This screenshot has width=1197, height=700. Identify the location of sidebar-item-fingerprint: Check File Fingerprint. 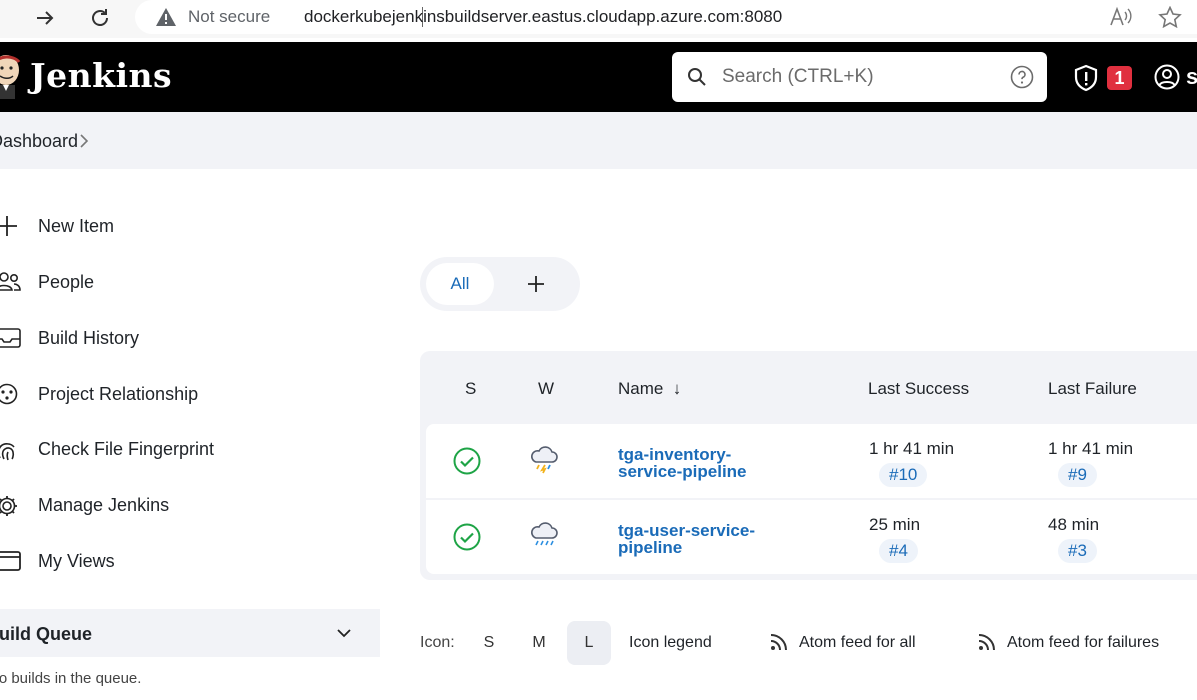
(180, 449).